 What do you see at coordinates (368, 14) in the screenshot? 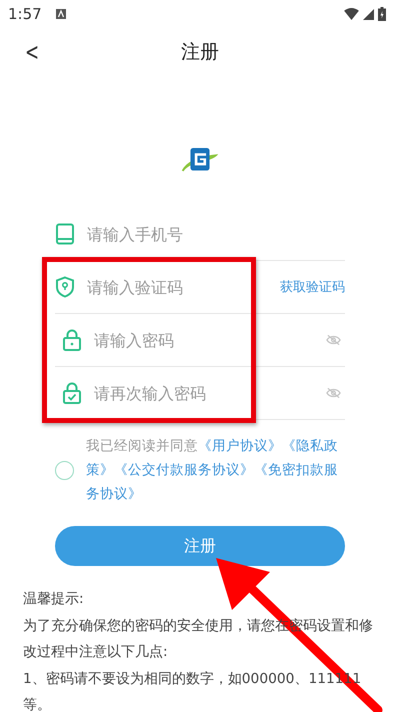
I see `signal-icon` at bounding box center [368, 14].